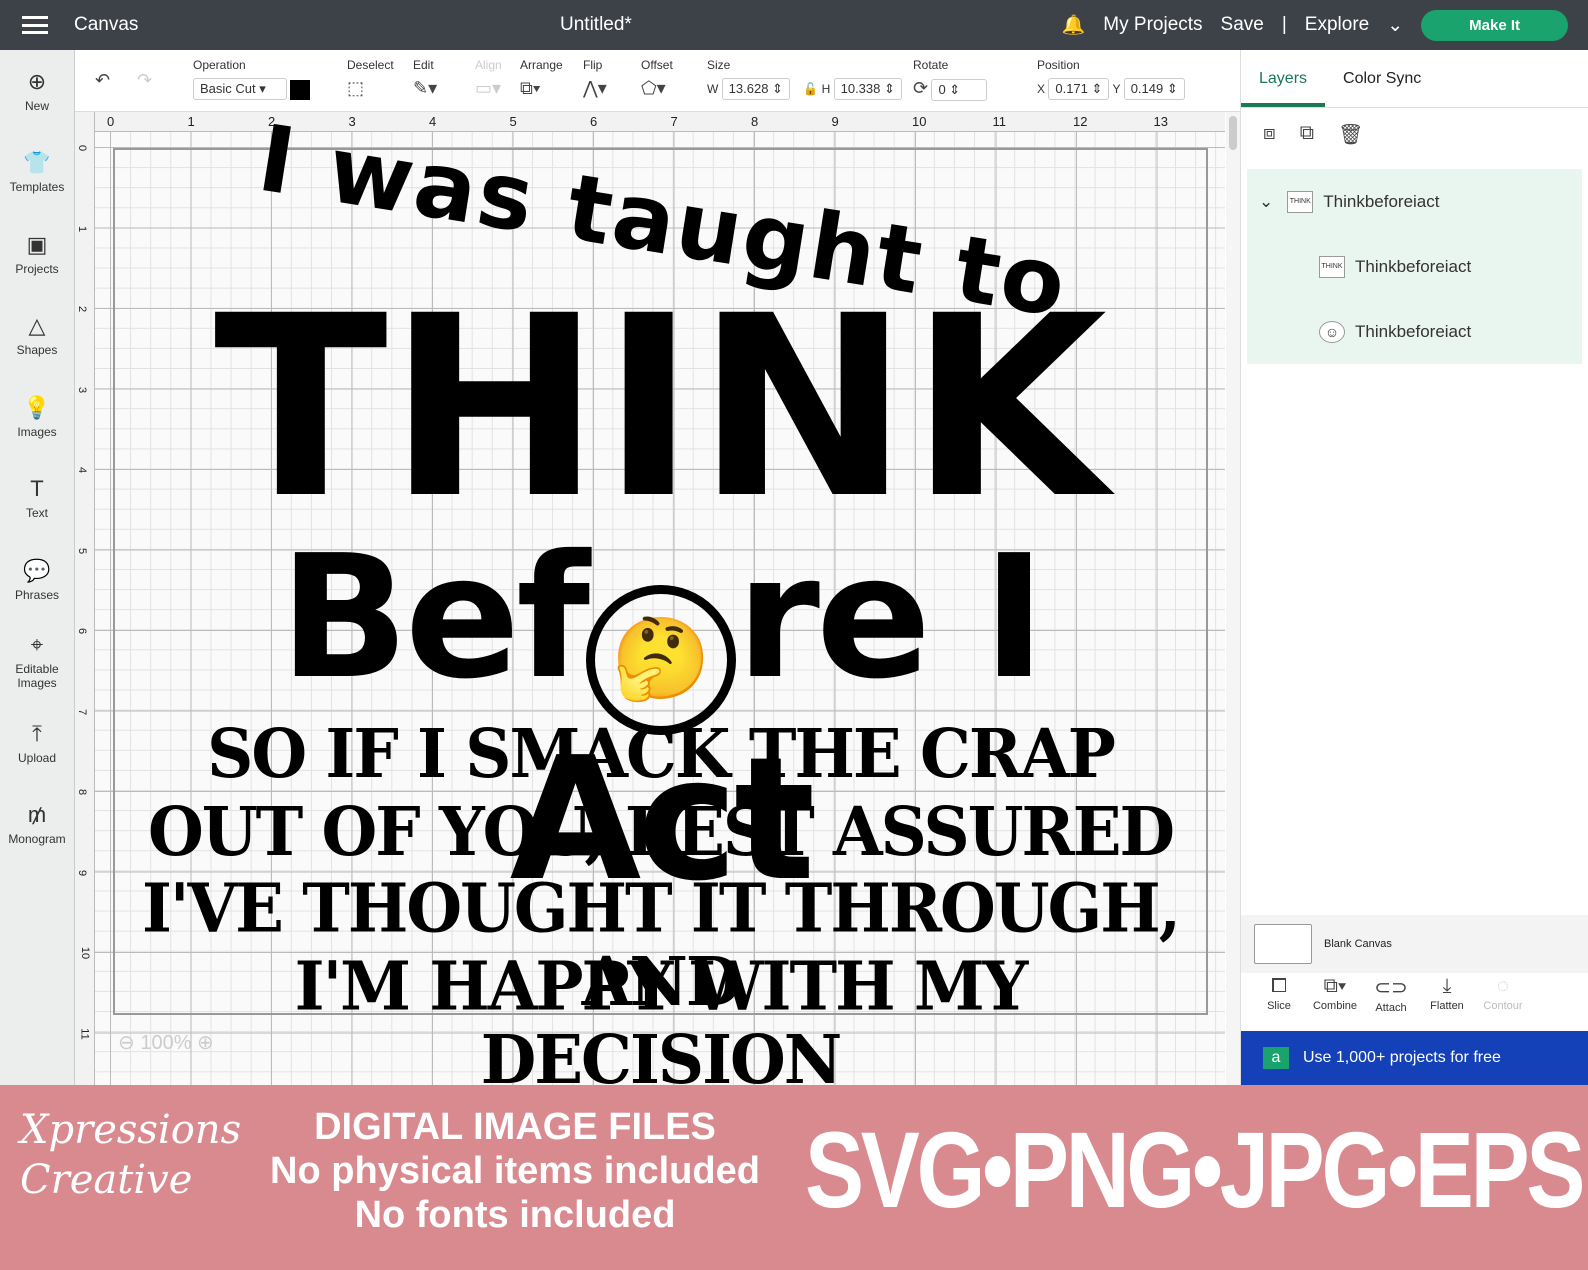 This screenshot has height=1270, width=1588. Describe the element at coordinates (111, 121) in the screenshot. I see `ruler-tick-label: 0` at that location.